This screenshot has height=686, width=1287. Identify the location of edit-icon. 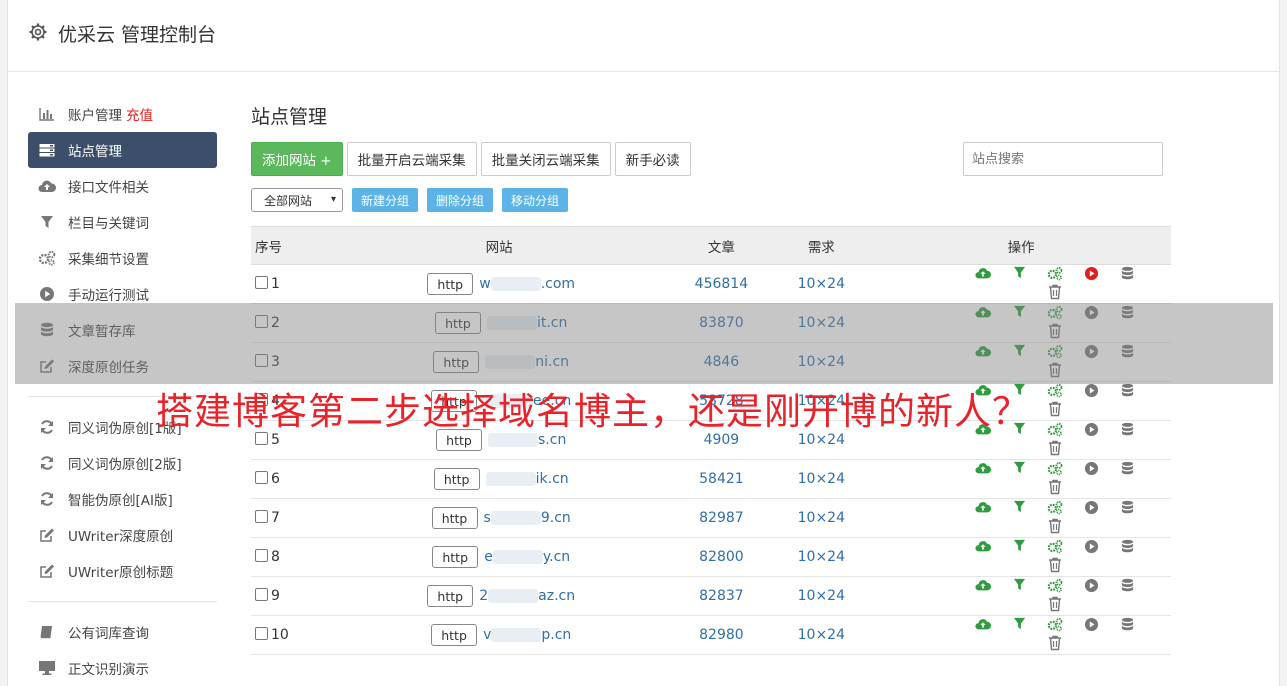
(47, 535).